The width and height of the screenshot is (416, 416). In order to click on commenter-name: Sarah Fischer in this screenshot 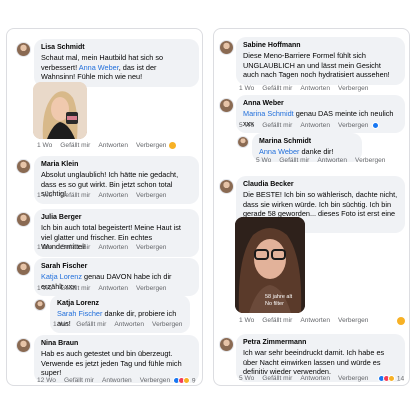, I will do `click(116, 266)`.